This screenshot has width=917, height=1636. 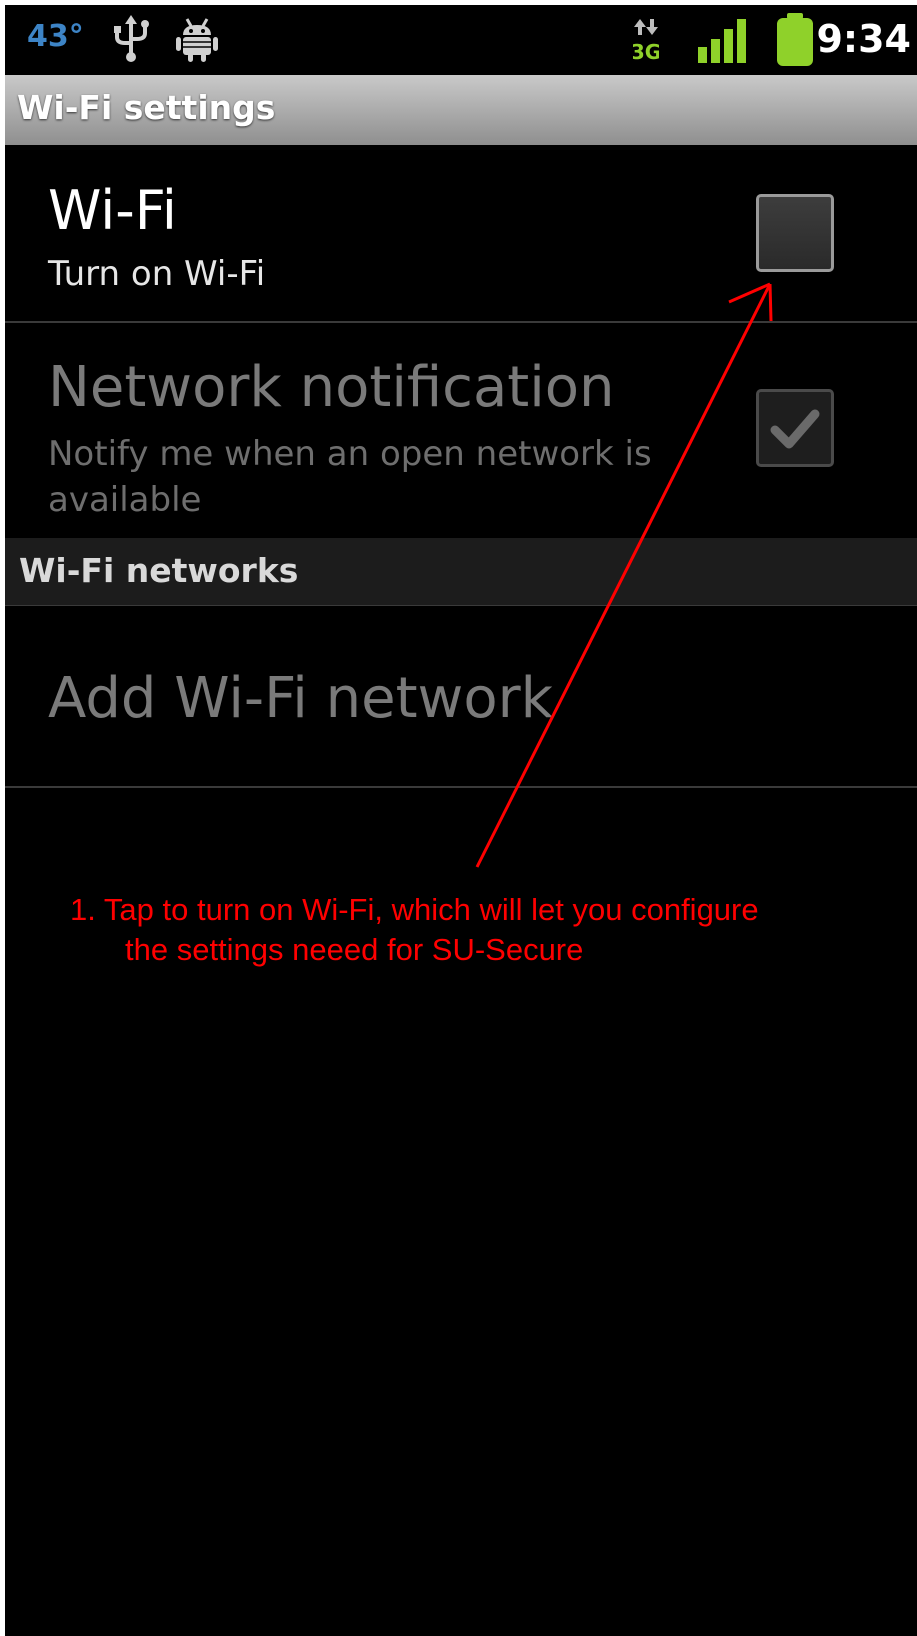 What do you see at coordinates (461, 787) in the screenshot?
I see `divider` at bounding box center [461, 787].